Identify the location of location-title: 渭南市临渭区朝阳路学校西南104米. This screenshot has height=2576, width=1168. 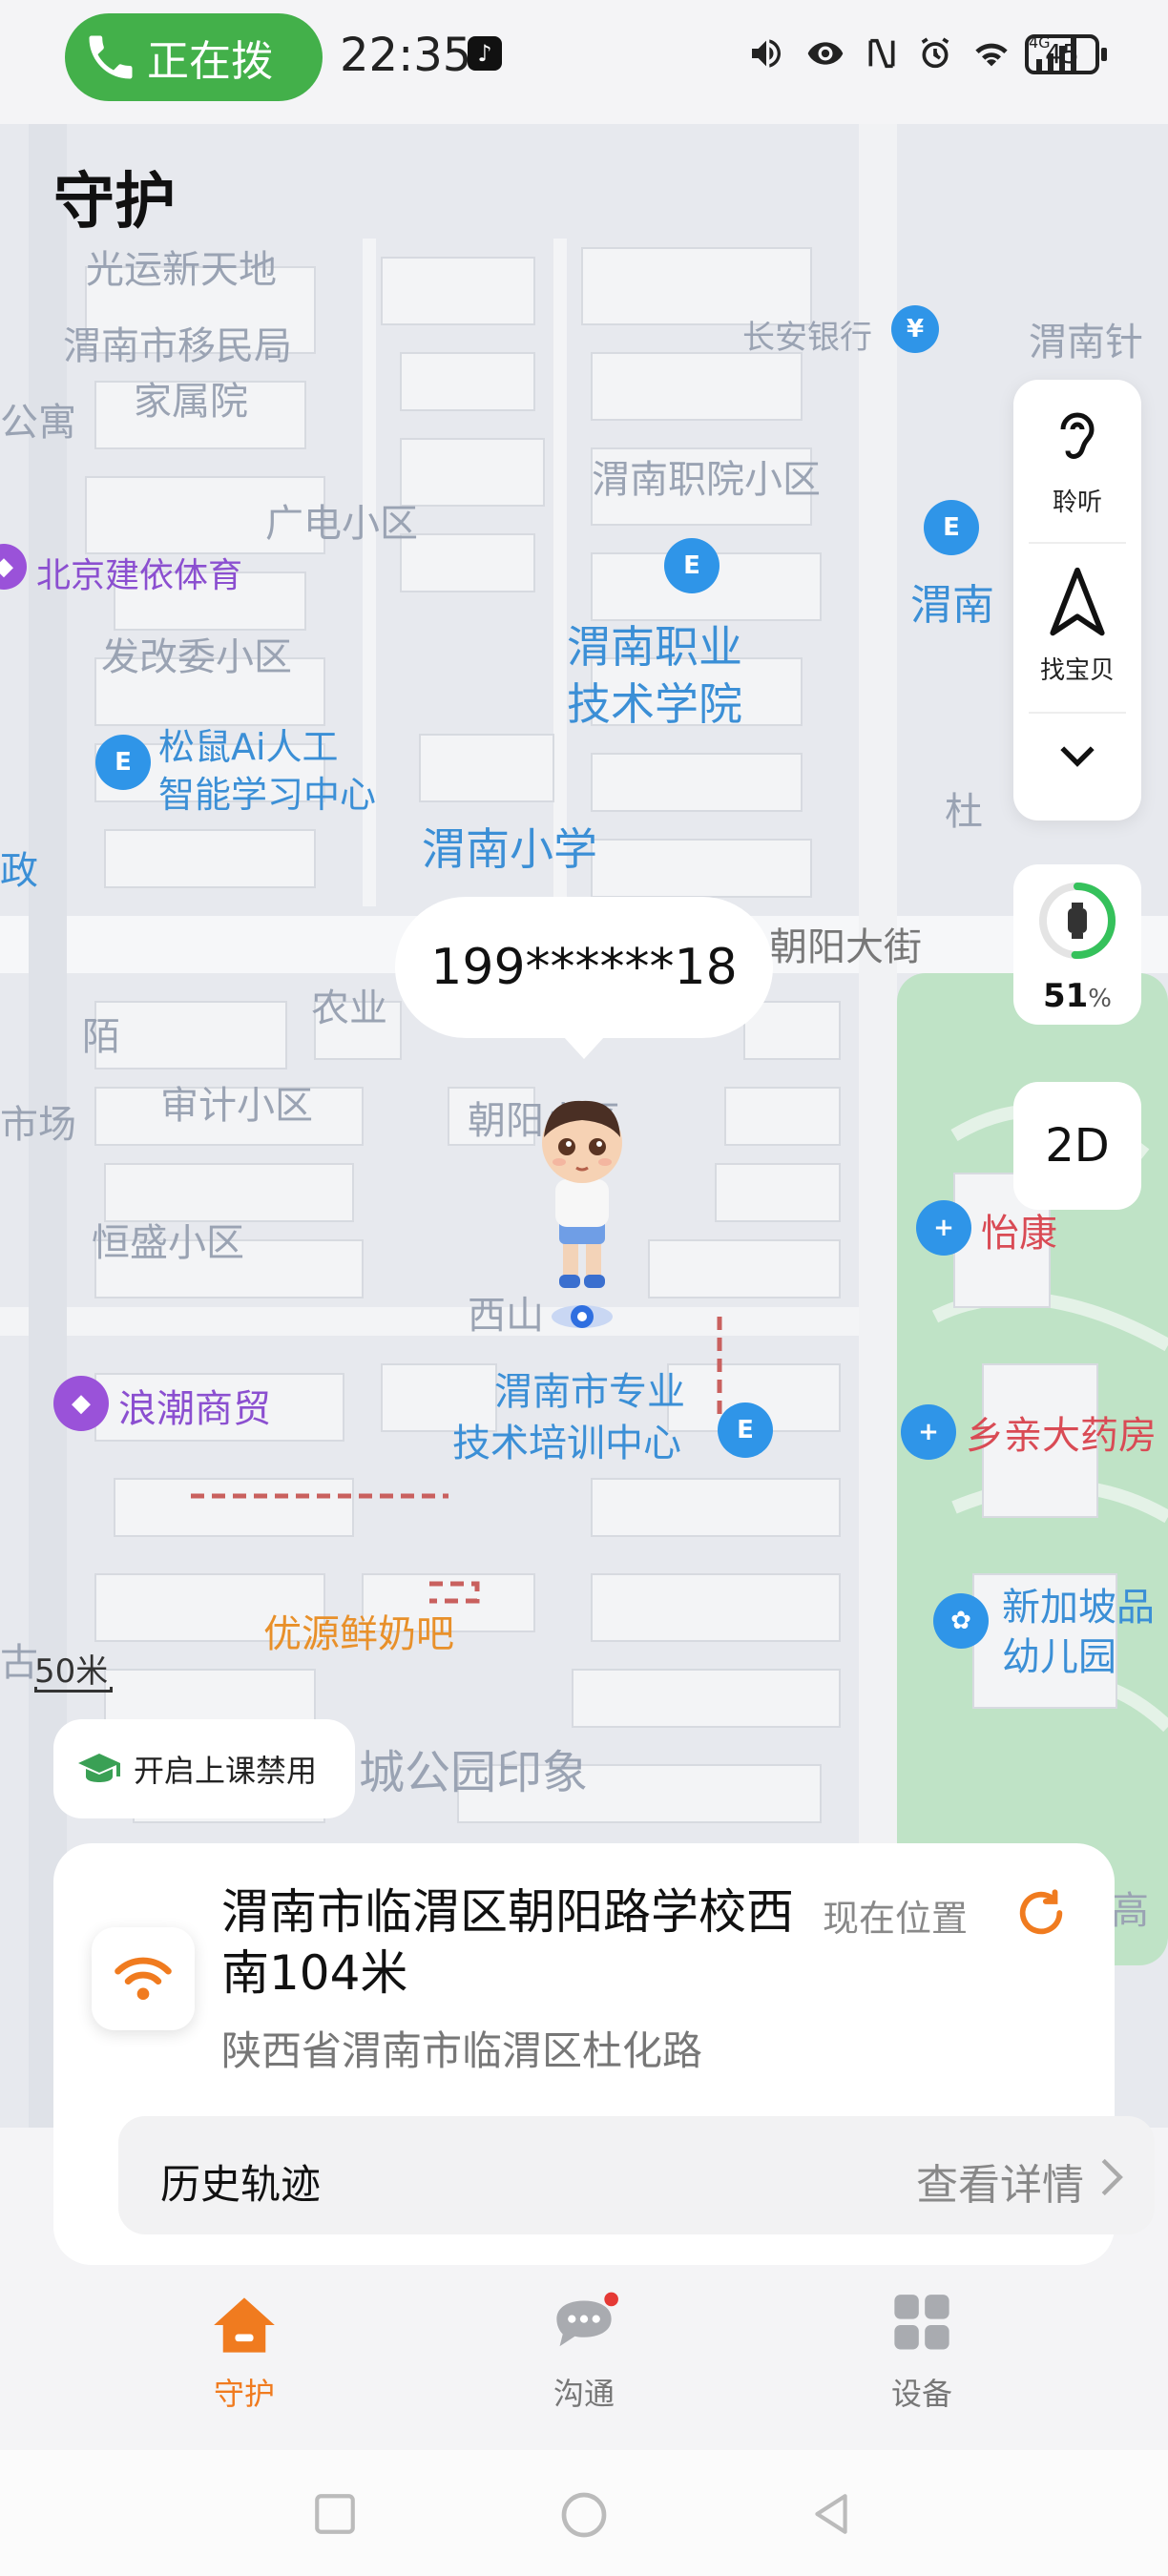
(507, 1942).